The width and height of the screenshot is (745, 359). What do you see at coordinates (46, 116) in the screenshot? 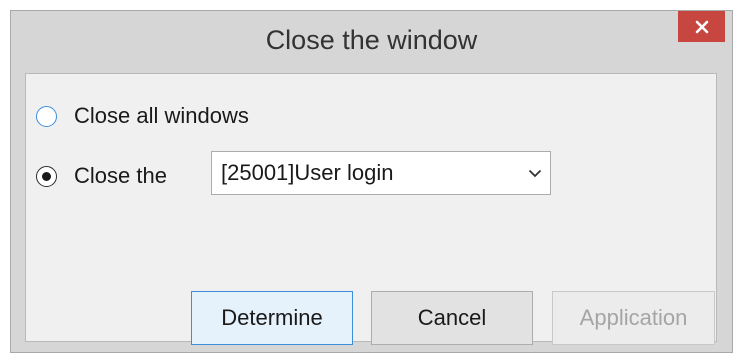
I see `close-all-radio` at bounding box center [46, 116].